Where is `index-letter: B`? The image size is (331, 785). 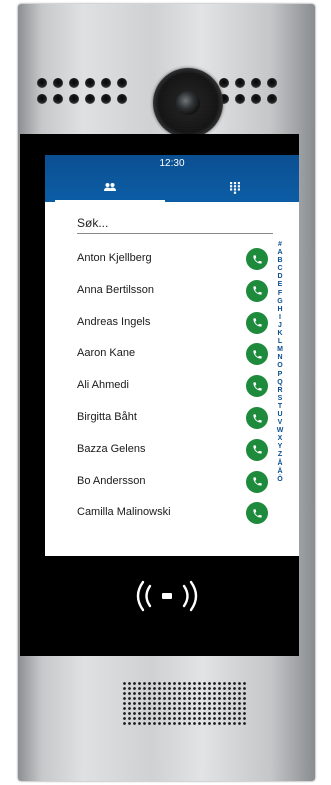 index-letter: B is located at coordinates (279, 261).